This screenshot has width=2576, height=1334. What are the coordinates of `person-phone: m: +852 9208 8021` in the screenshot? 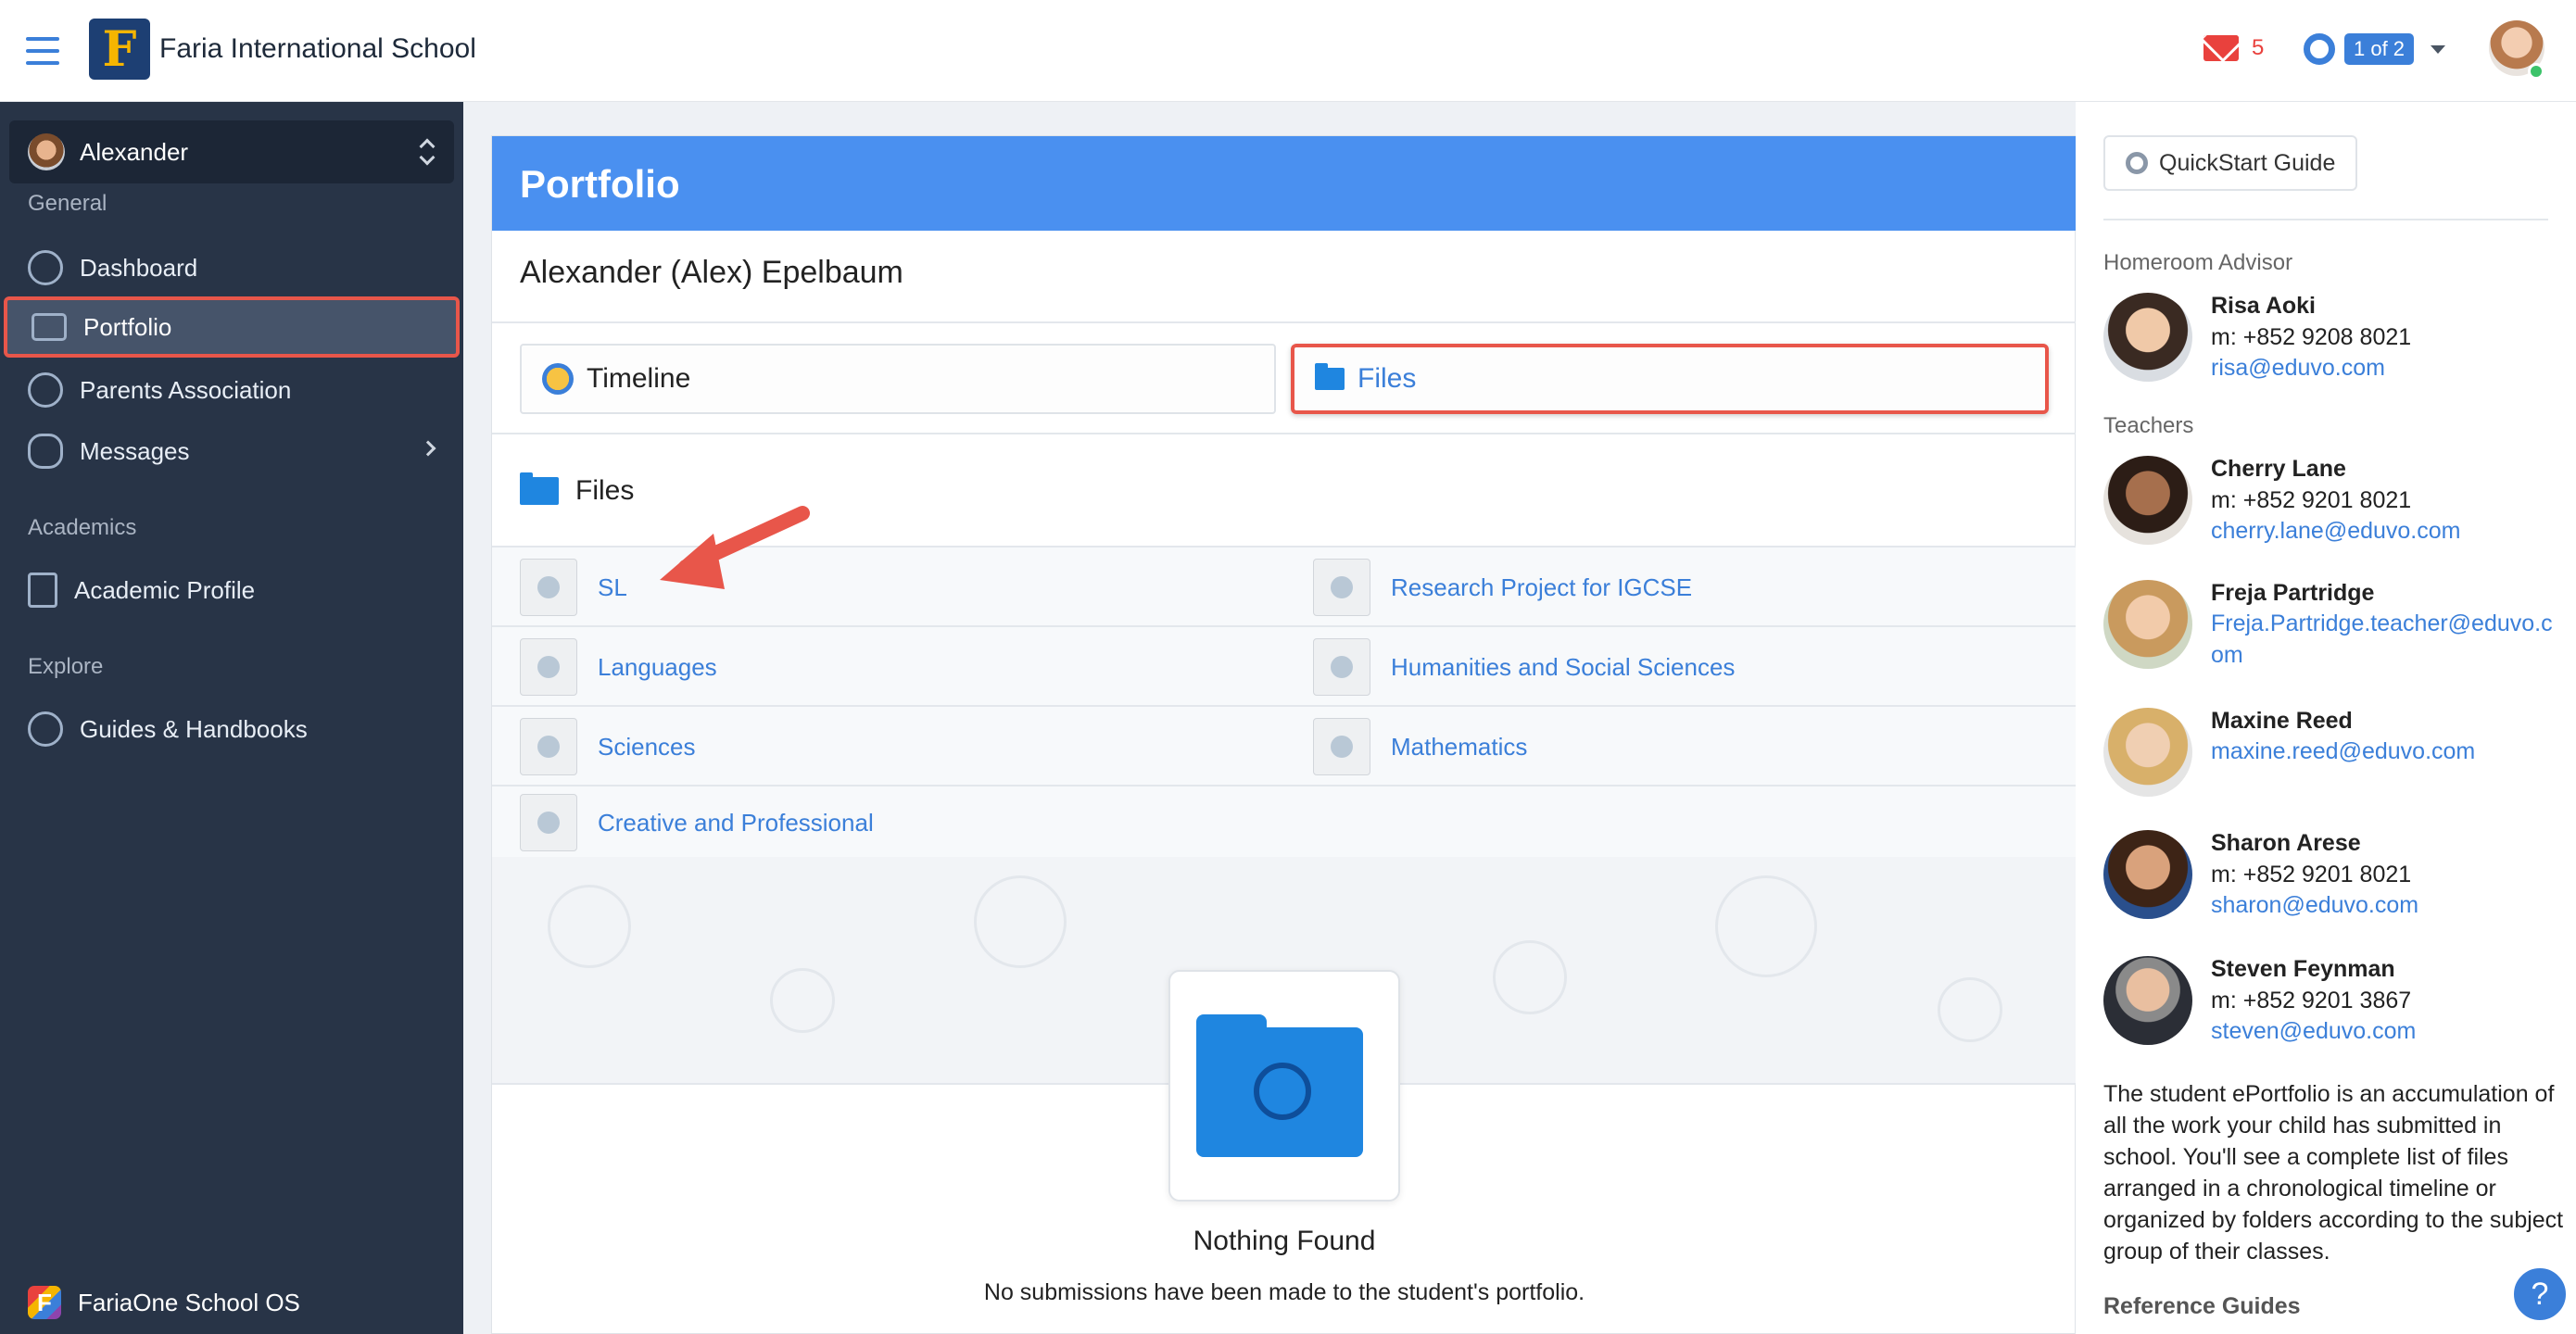 It's located at (2311, 337).